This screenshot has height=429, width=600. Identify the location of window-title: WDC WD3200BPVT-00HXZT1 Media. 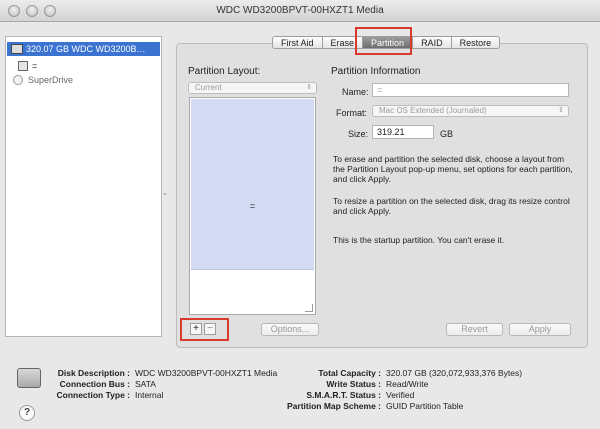
(300, 10).